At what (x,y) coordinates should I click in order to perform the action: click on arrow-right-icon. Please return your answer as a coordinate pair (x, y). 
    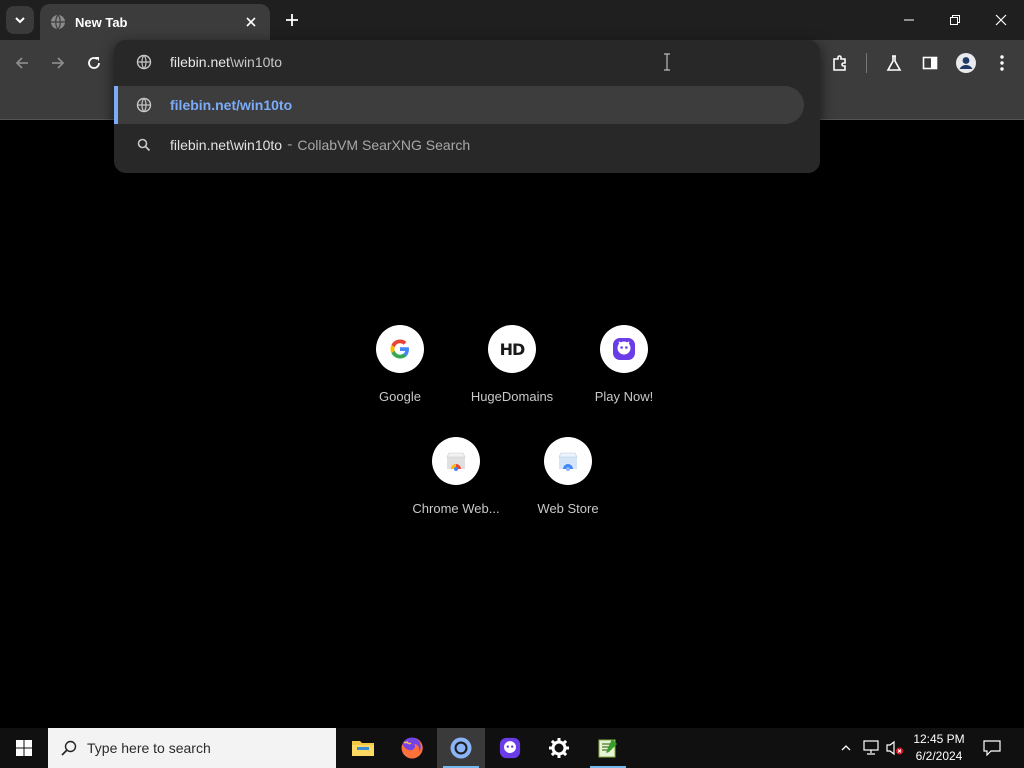
    Looking at the image, I should click on (58, 63).